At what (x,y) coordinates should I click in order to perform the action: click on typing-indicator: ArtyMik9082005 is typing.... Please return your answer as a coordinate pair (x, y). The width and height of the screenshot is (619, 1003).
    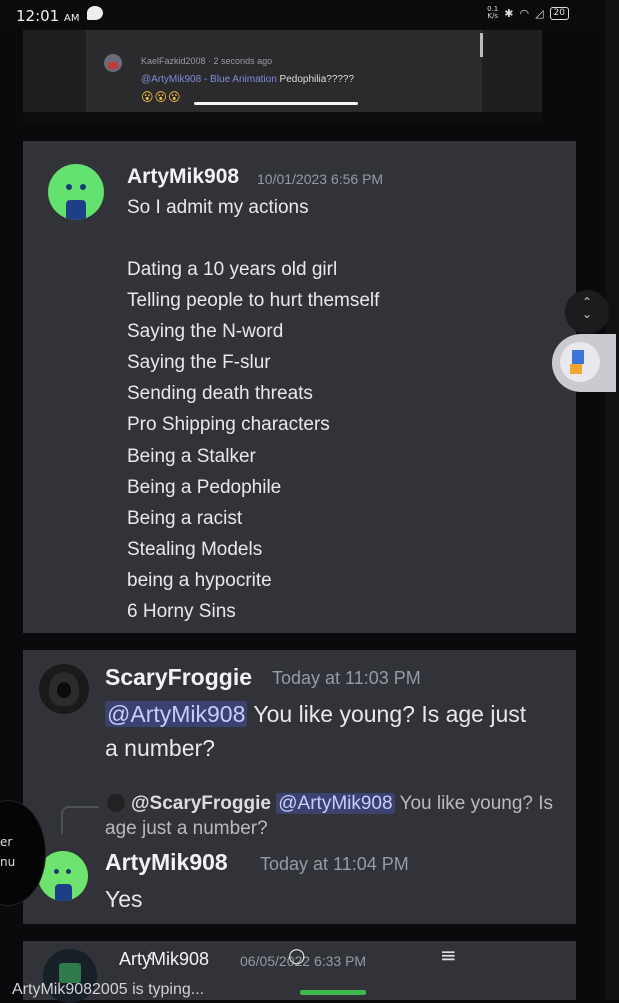
    Looking at the image, I should click on (108, 989).